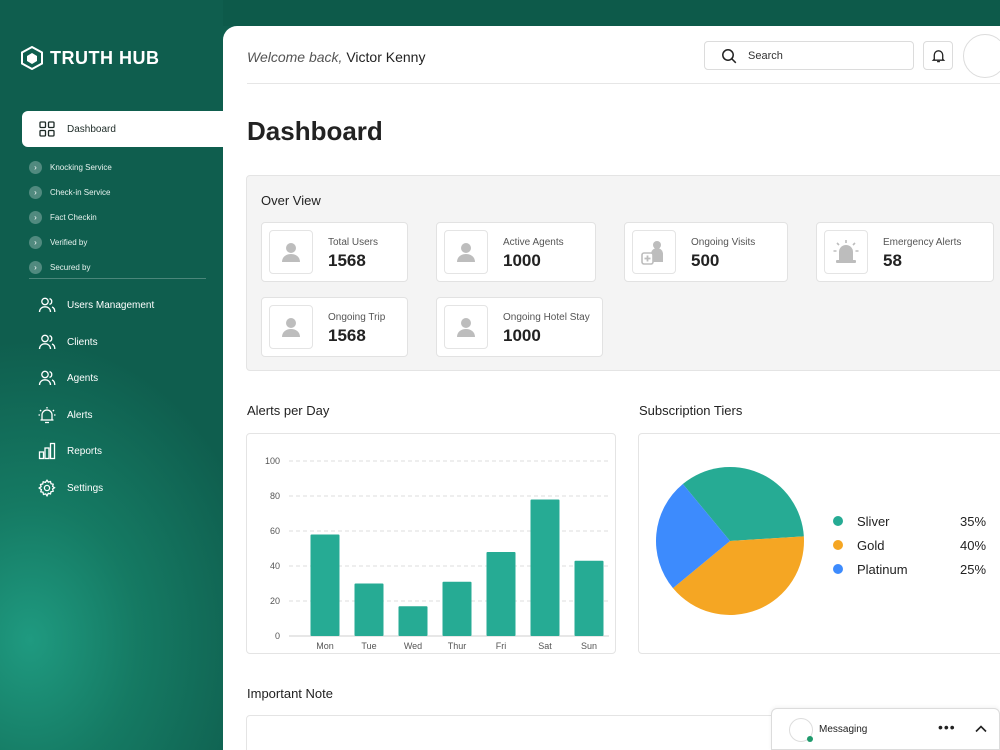 The image size is (1000, 750). What do you see at coordinates (892, 260) in the screenshot?
I see `stat-value: 58` at bounding box center [892, 260].